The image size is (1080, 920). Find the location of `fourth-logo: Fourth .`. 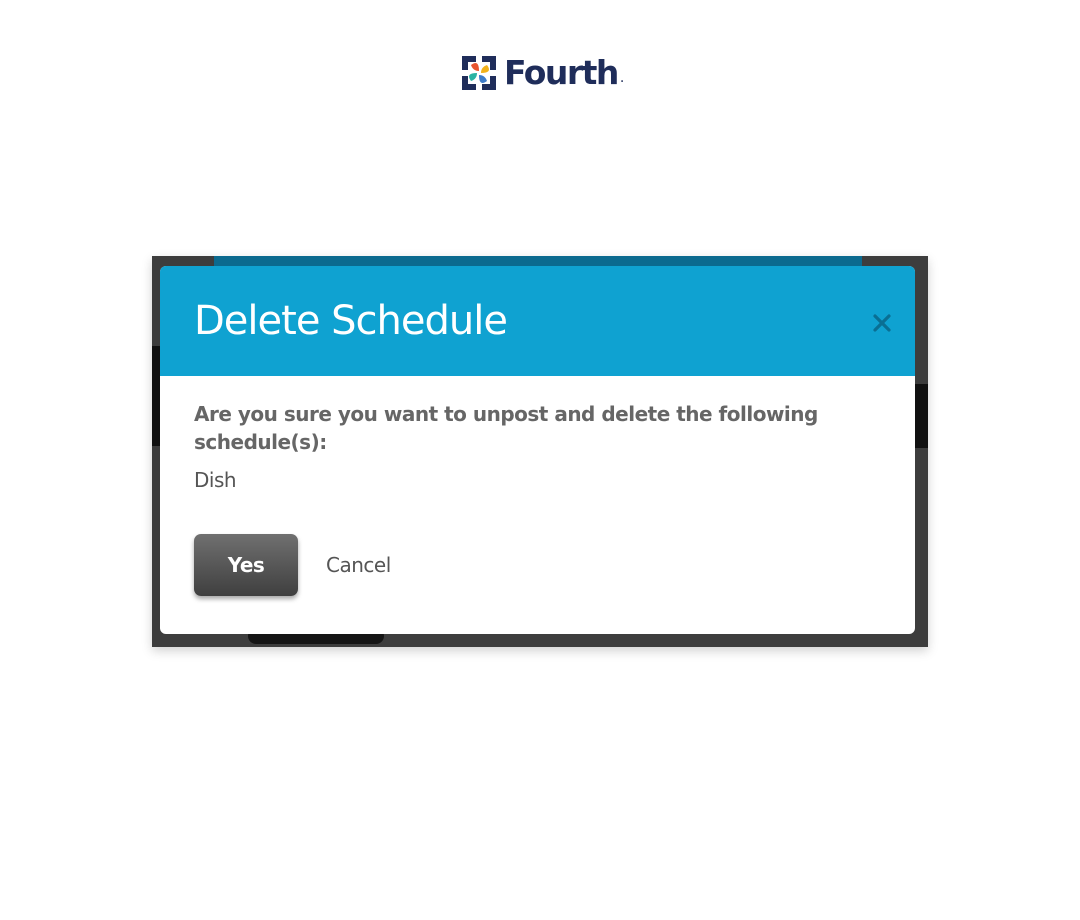

fourth-logo: Fourth . is located at coordinates (542, 73).